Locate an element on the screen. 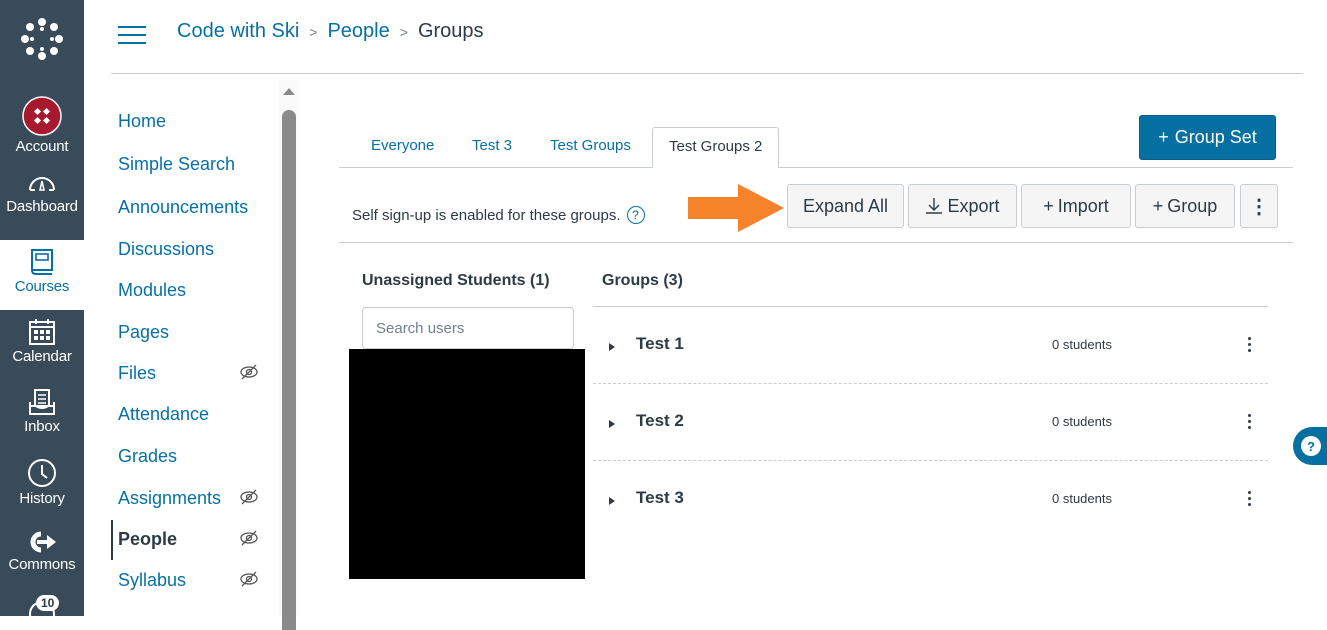 This screenshot has width=1327, height=630. nav-history: History is located at coordinates (42, 487).